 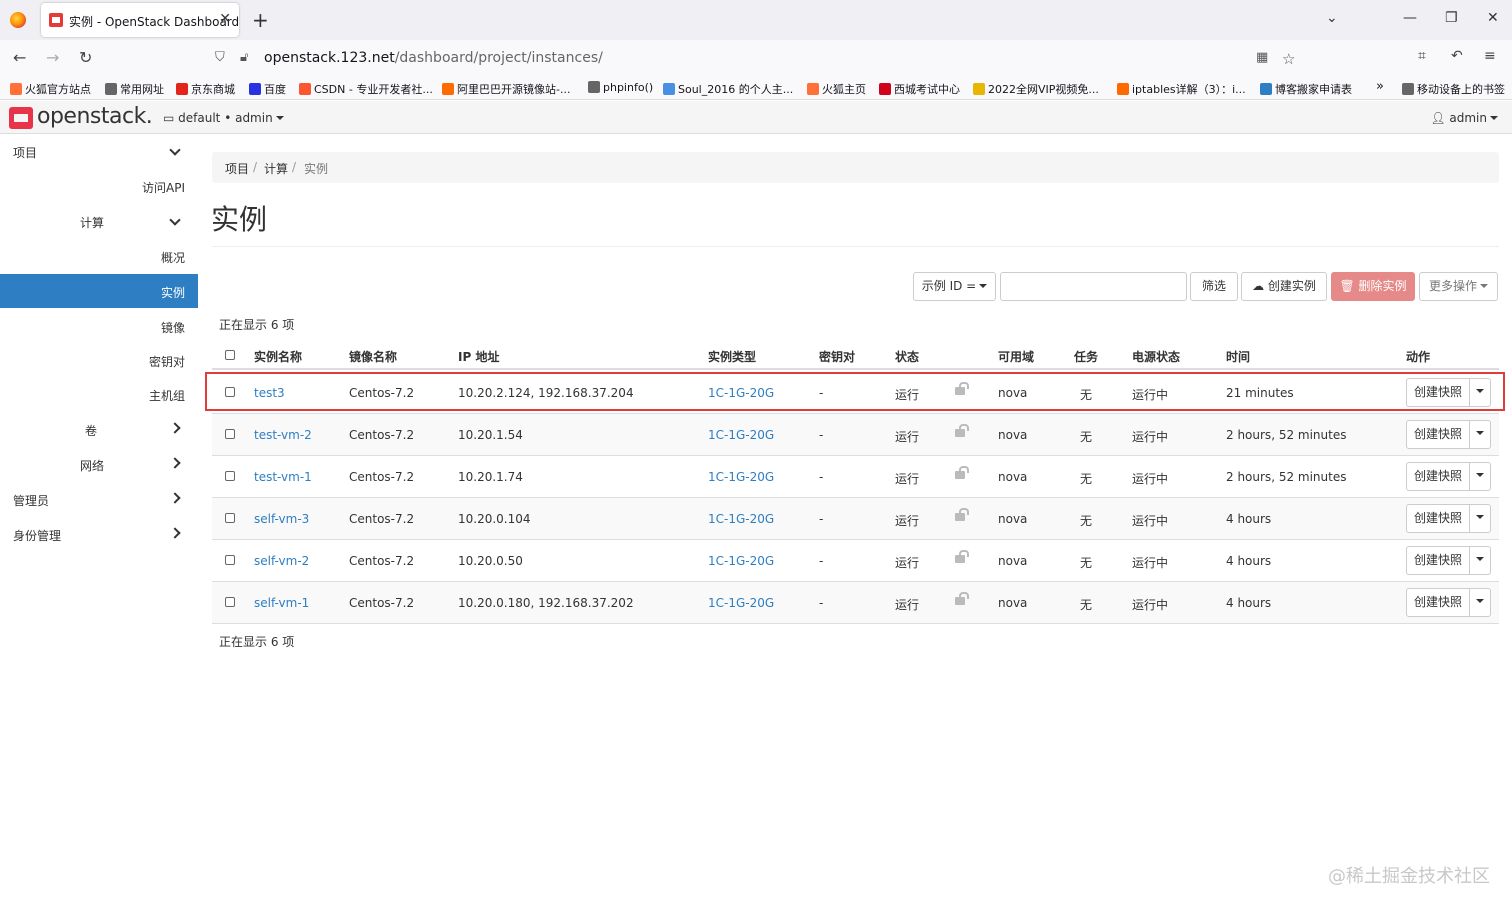 I want to click on qr-code-icon: ▦, so click(x=1262, y=57).